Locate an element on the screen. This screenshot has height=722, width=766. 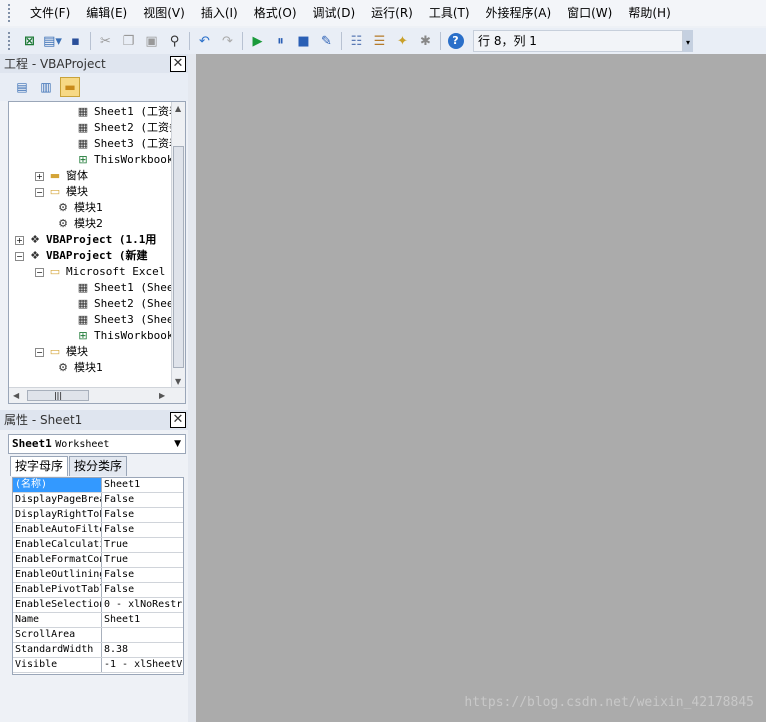
scroll-up-icon: ▲ is located at coordinates (178, 108).